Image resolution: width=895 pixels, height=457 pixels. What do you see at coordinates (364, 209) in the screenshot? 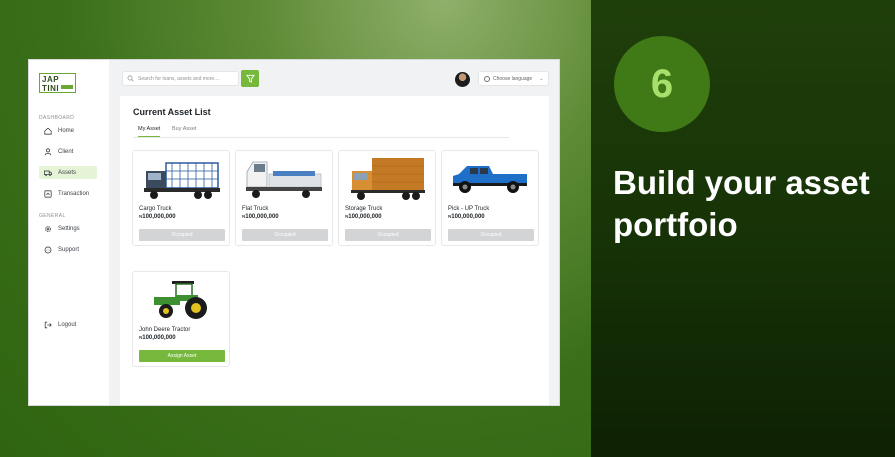
I see `asset-name: Storage Truck` at bounding box center [364, 209].